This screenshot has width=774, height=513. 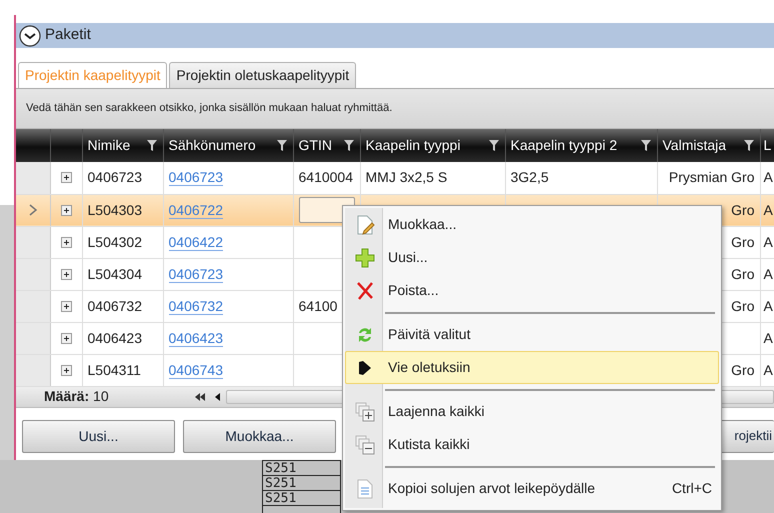 What do you see at coordinates (115, 338) in the screenshot?
I see `table-cell: 0406423` at bounding box center [115, 338].